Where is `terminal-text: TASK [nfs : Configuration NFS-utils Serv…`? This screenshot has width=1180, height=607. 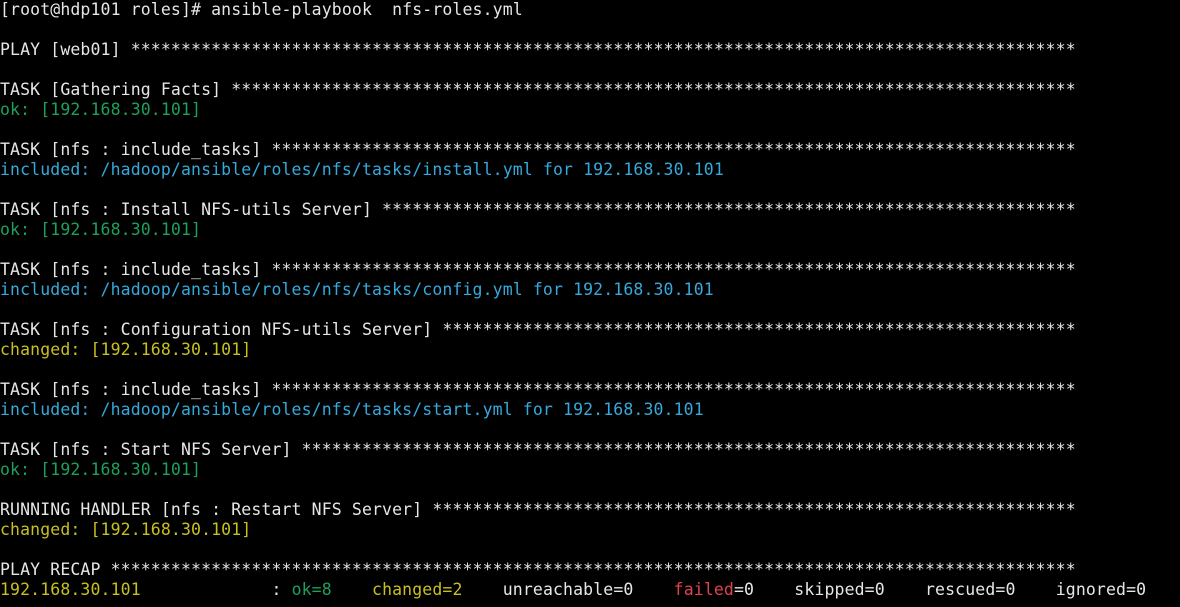
terminal-text: TASK [nfs : Configuration NFS-utils Serv… is located at coordinates (538, 329).